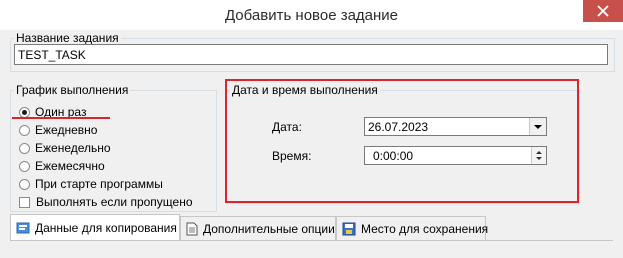  I want to click on radio-daily-label: Ежедневно, so click(66, 130).